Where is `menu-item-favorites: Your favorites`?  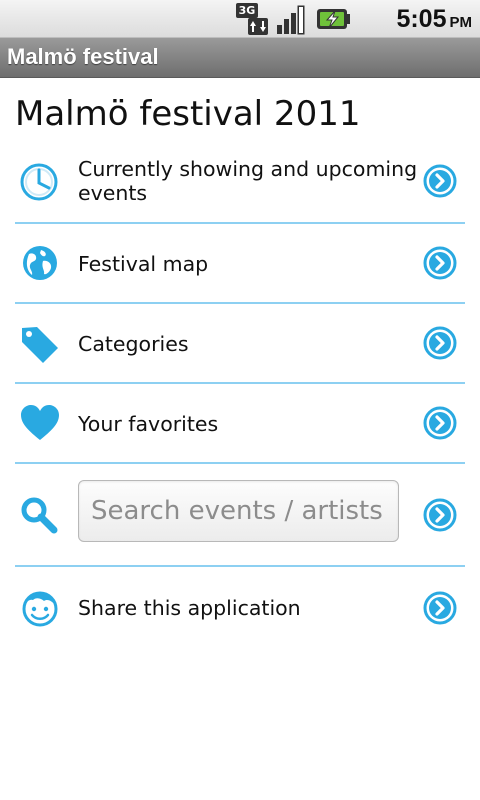
menu-item-favorites: Your favorites is located at coordinates (240, 423).